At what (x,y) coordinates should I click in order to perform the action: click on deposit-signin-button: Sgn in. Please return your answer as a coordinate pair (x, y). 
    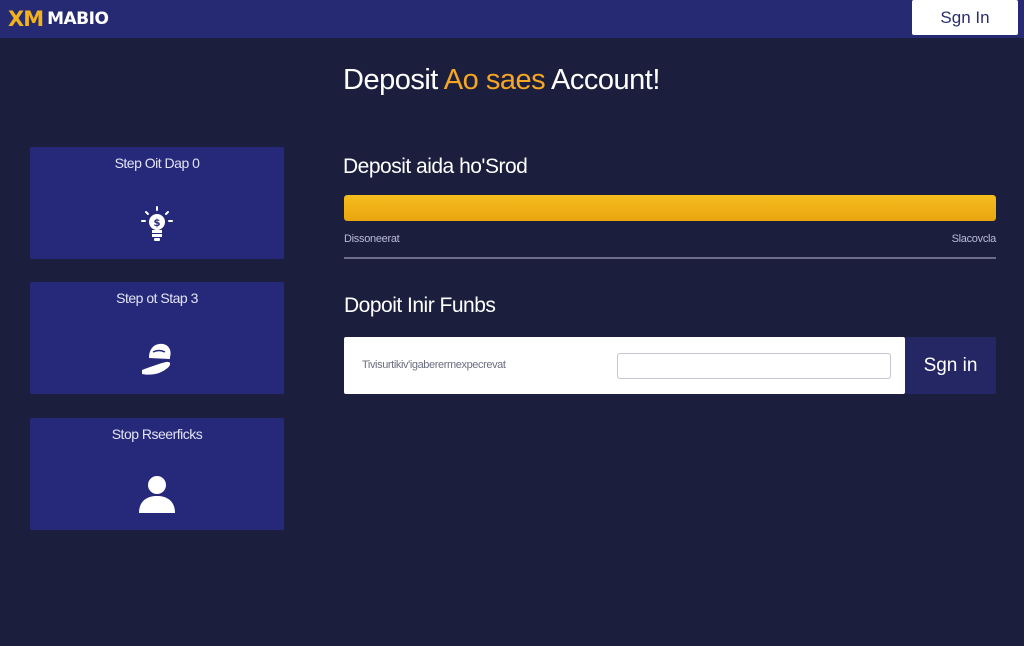
    Looking at the image, I should click on (950, 365).